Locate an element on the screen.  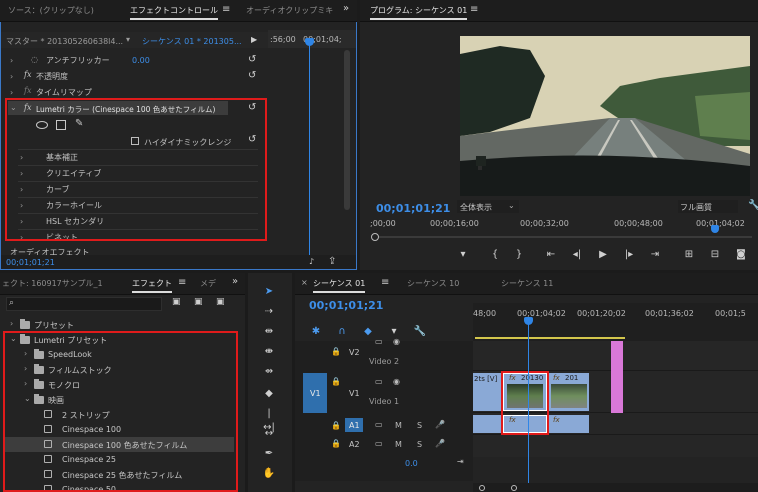
folder-icon is located at coordinates (25, 324).